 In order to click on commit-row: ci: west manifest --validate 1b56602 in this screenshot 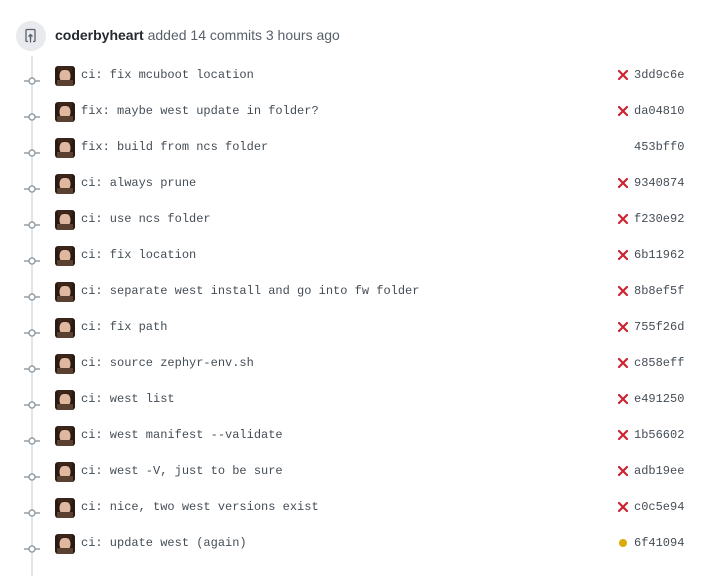, I will do `click(351, 436)`.